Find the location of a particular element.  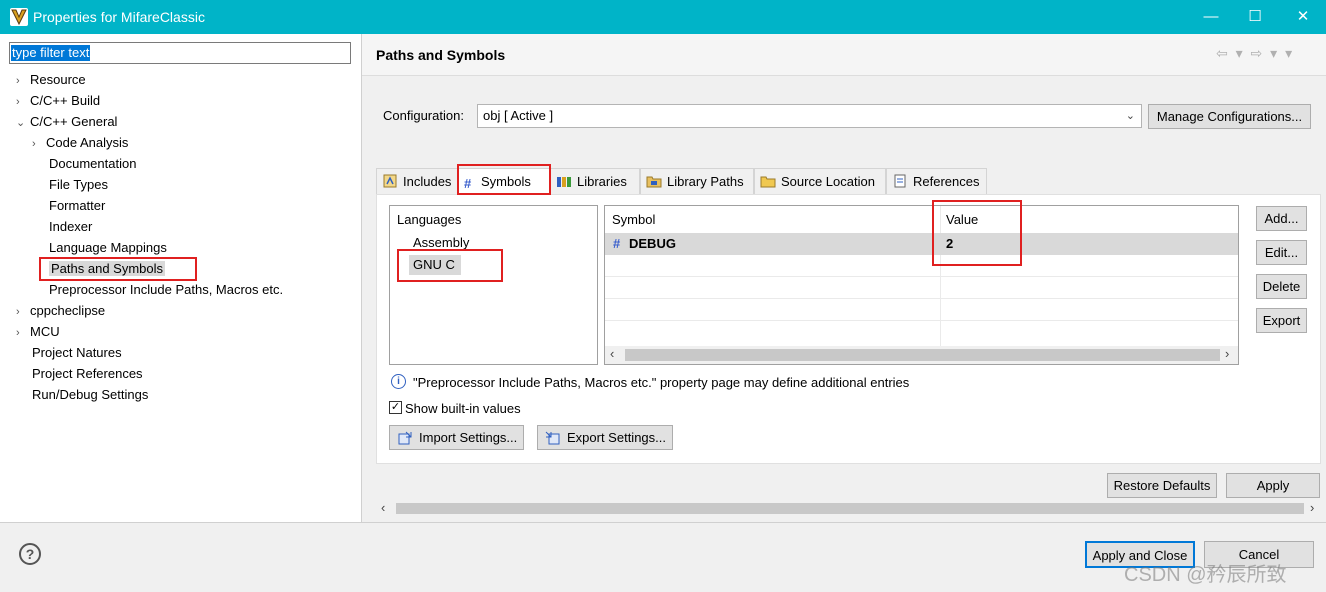

page-header is located at coordinates (844, 55).